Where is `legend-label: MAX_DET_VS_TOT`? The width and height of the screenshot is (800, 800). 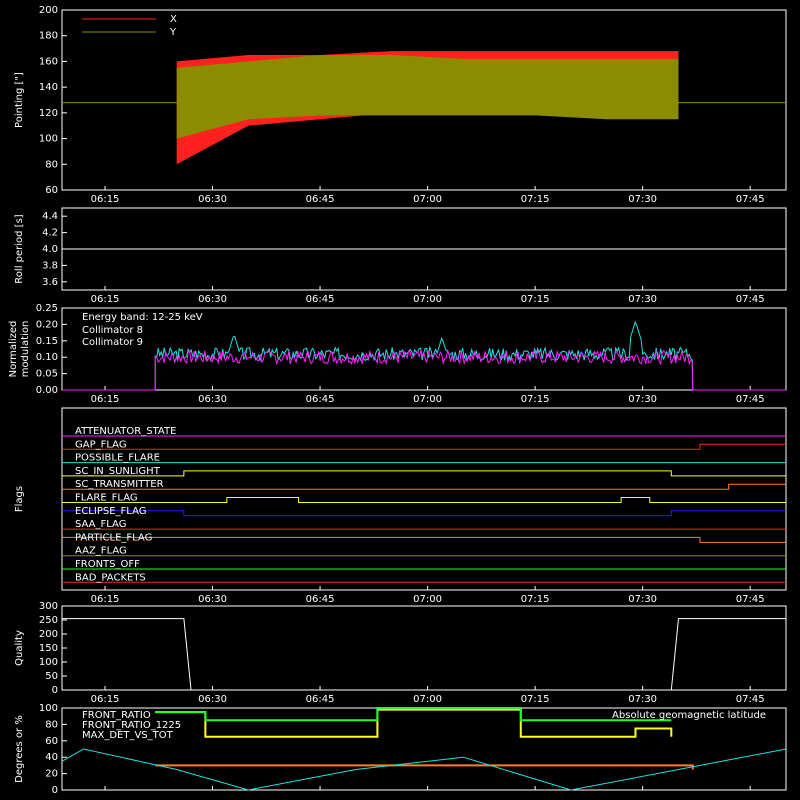 legend-label: MAX_DET_VS_TOT is located at coordinates (128, 735).